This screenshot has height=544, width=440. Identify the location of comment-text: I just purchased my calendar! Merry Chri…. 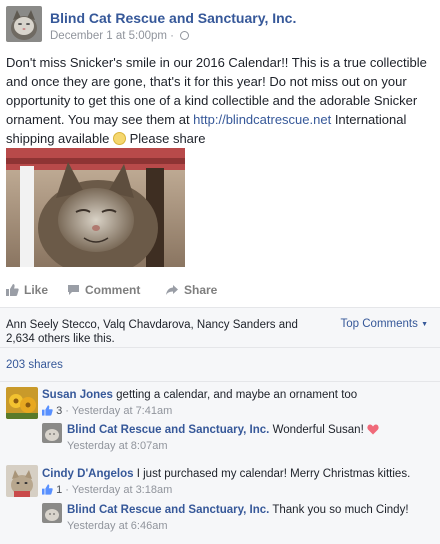
(272, 474).